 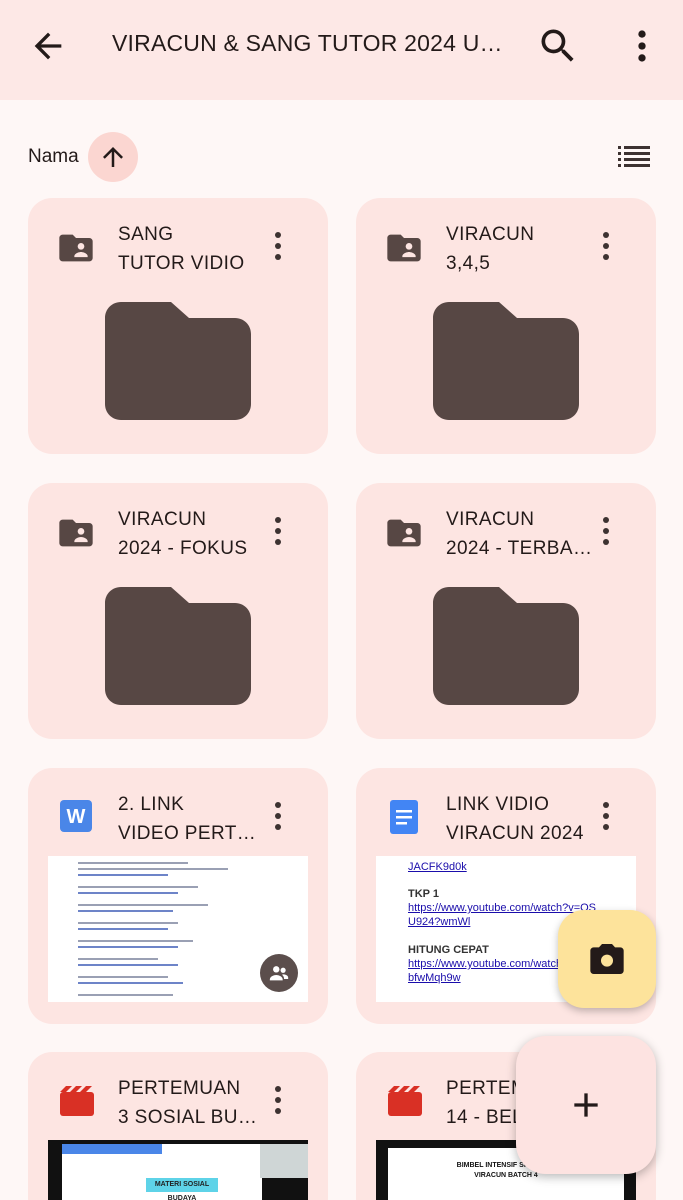 What do you see at coordinates (53, 157) in the screenshot?
I see `sort-label: Nama` at bounding box center [53, 157].